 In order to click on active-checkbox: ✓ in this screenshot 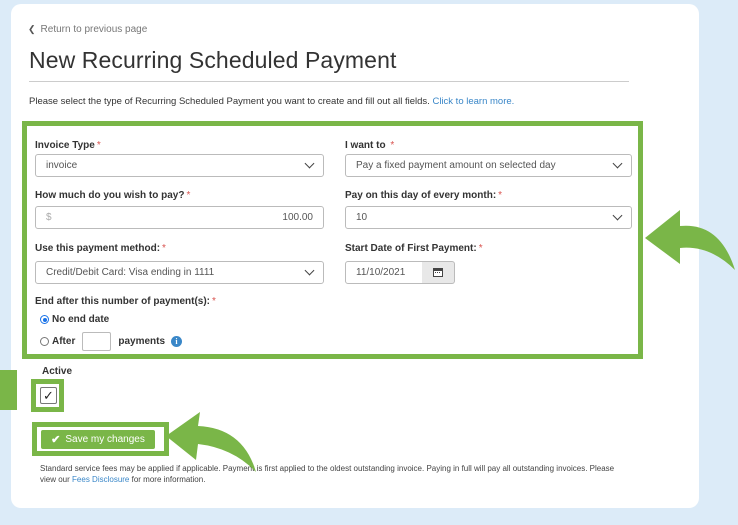, I will do `click(48, 395)`.